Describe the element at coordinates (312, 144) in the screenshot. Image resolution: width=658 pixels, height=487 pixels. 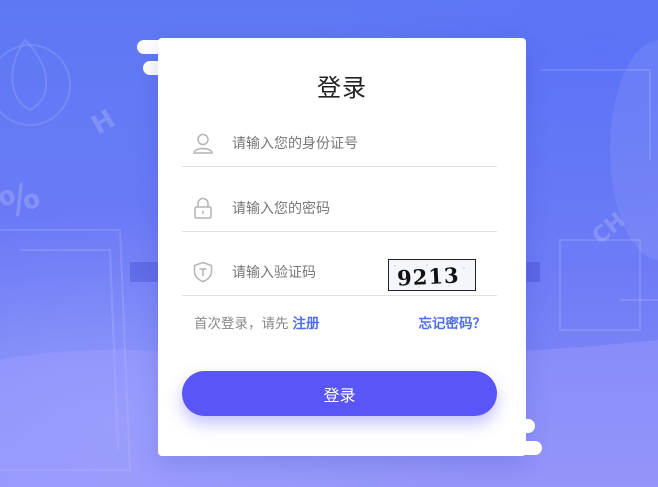
I see `id-number-input` at that location.